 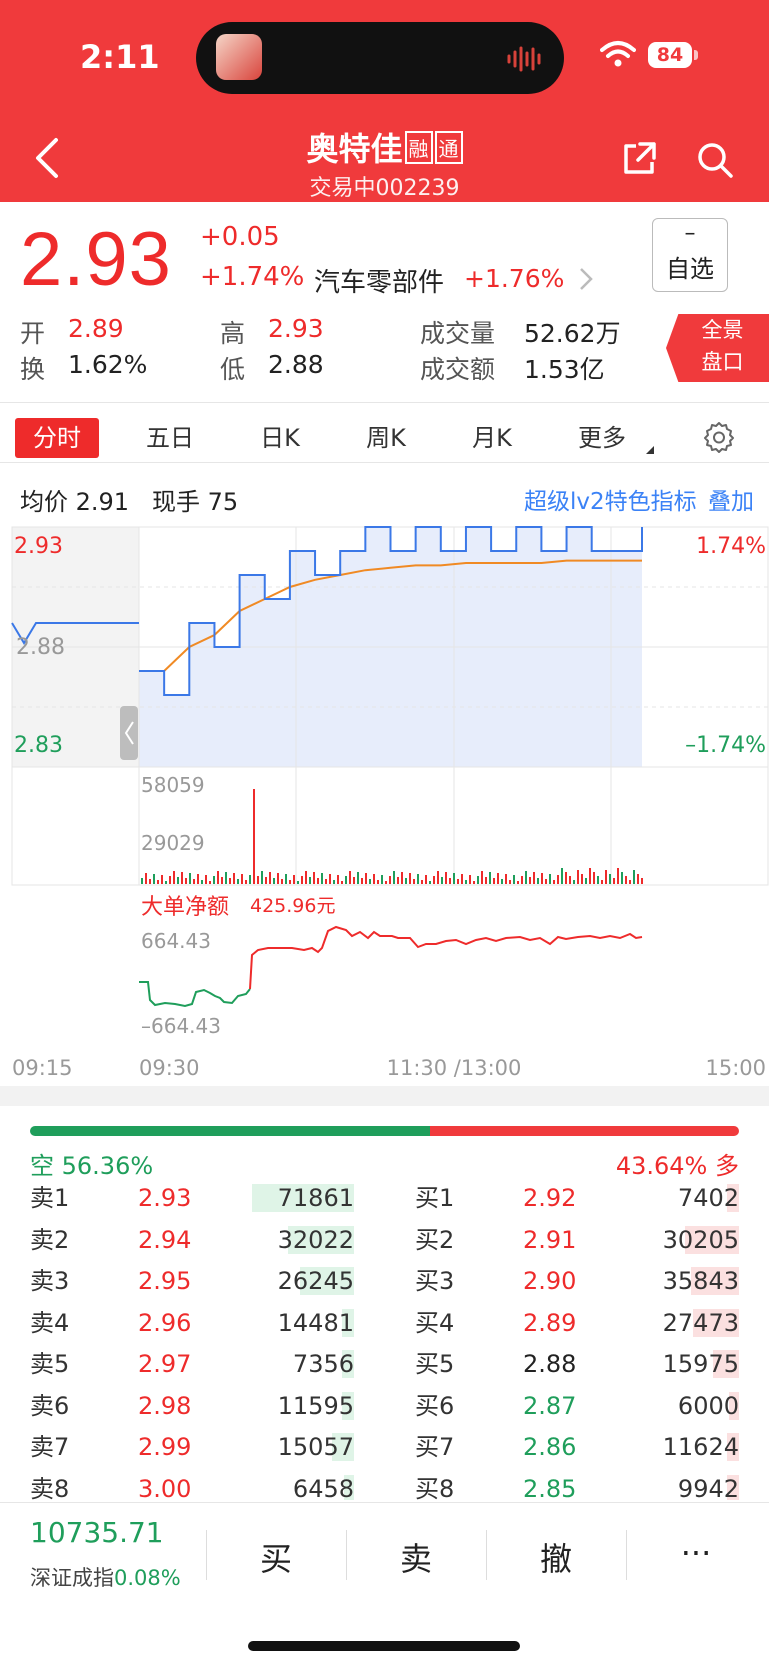 What do you see at coordinates (435, 1239) in the screenshot?
I see `buy-level-label: 买2` at bounding box center [435, 1239].